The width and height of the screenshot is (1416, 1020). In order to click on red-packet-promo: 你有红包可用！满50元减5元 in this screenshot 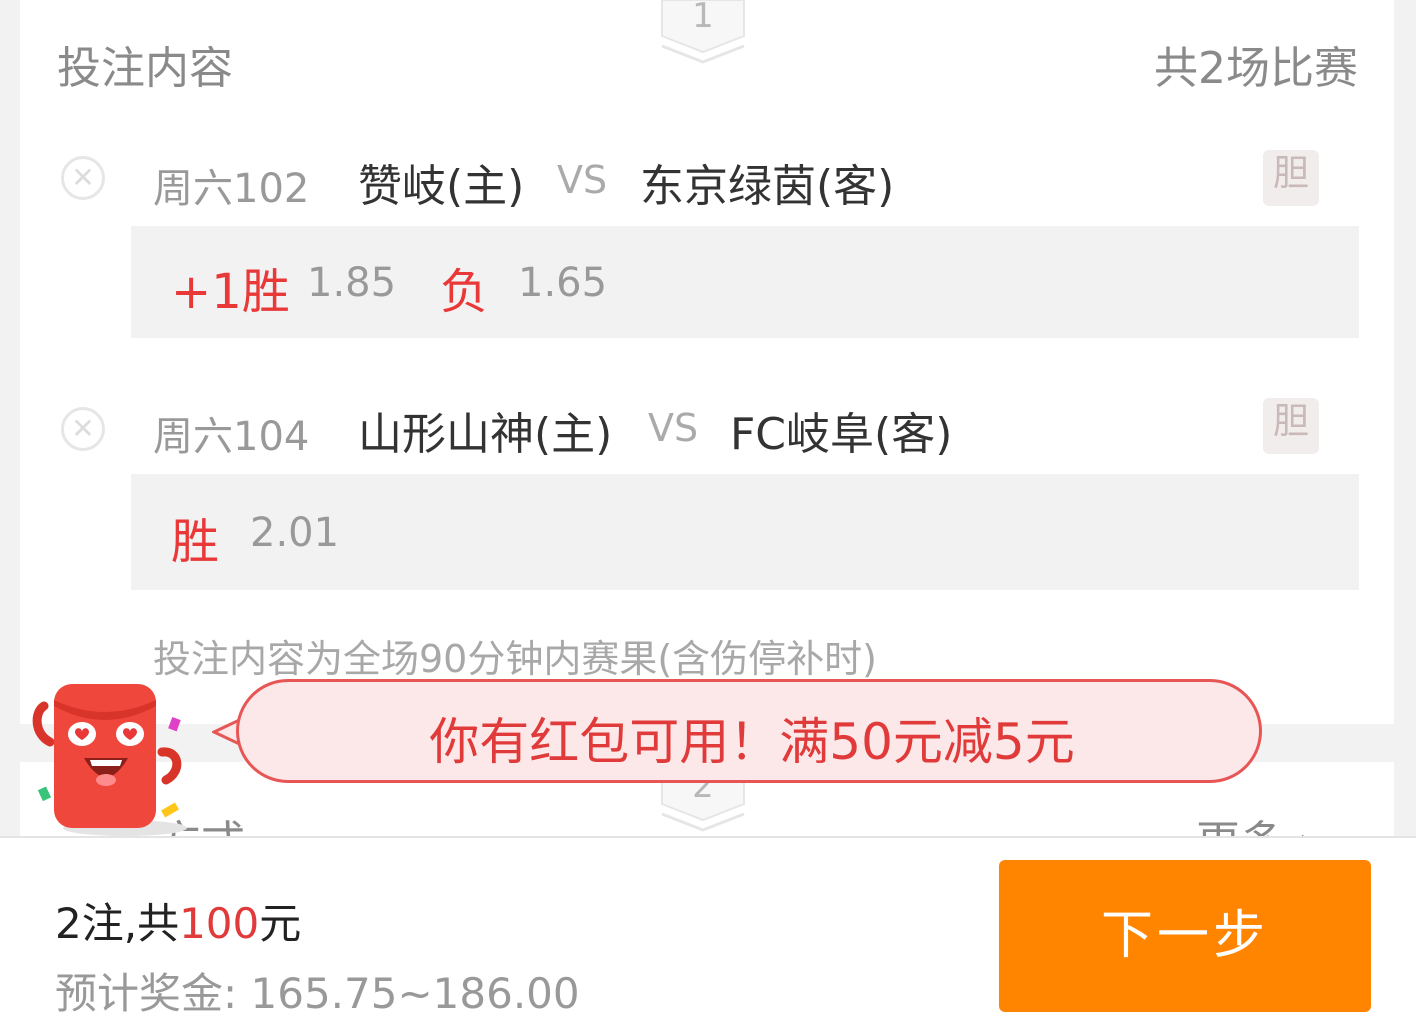, I will do `click(749, 731)`.